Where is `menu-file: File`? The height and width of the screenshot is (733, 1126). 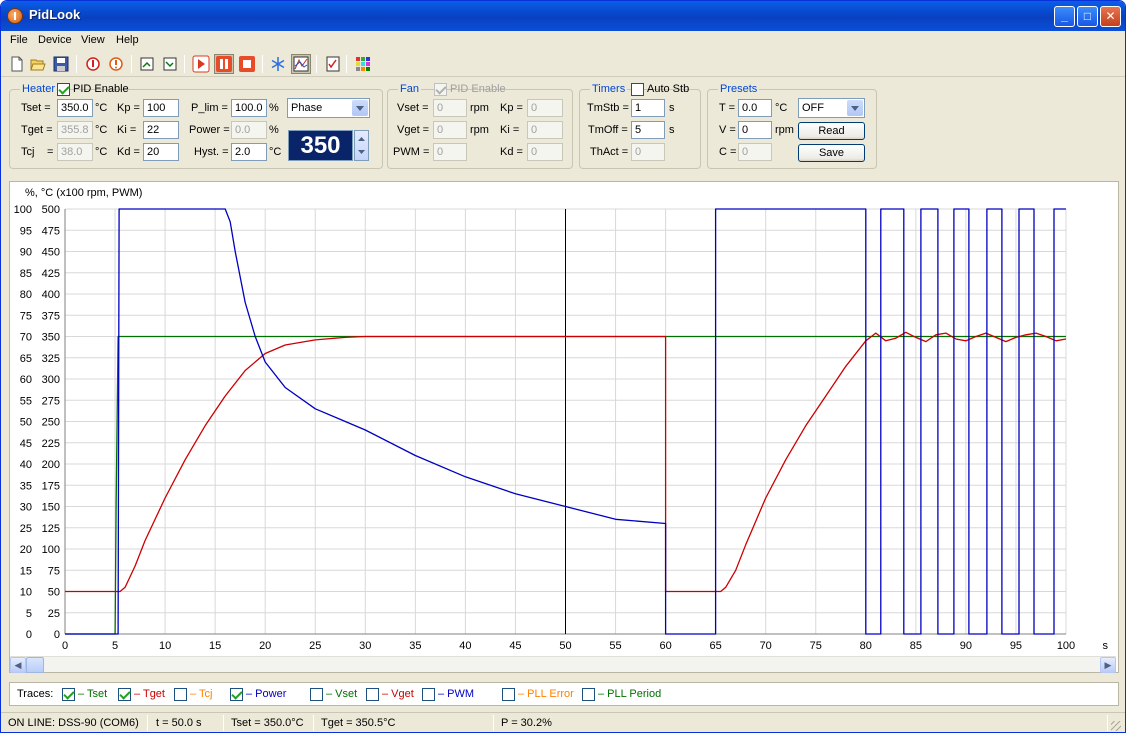 menu-file: File is located at coordinates (19, 40).